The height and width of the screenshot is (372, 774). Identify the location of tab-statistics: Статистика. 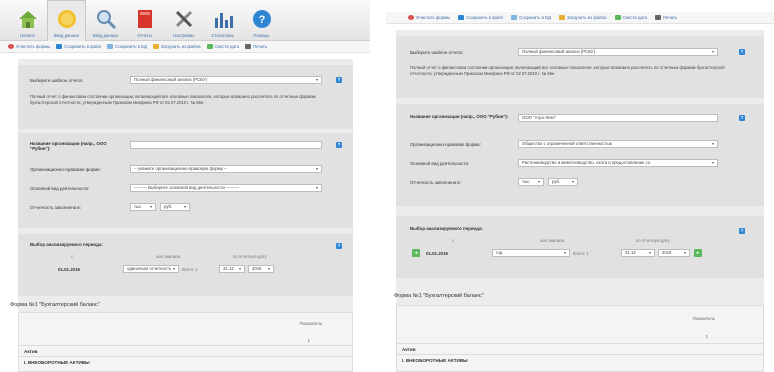
(222, 20).